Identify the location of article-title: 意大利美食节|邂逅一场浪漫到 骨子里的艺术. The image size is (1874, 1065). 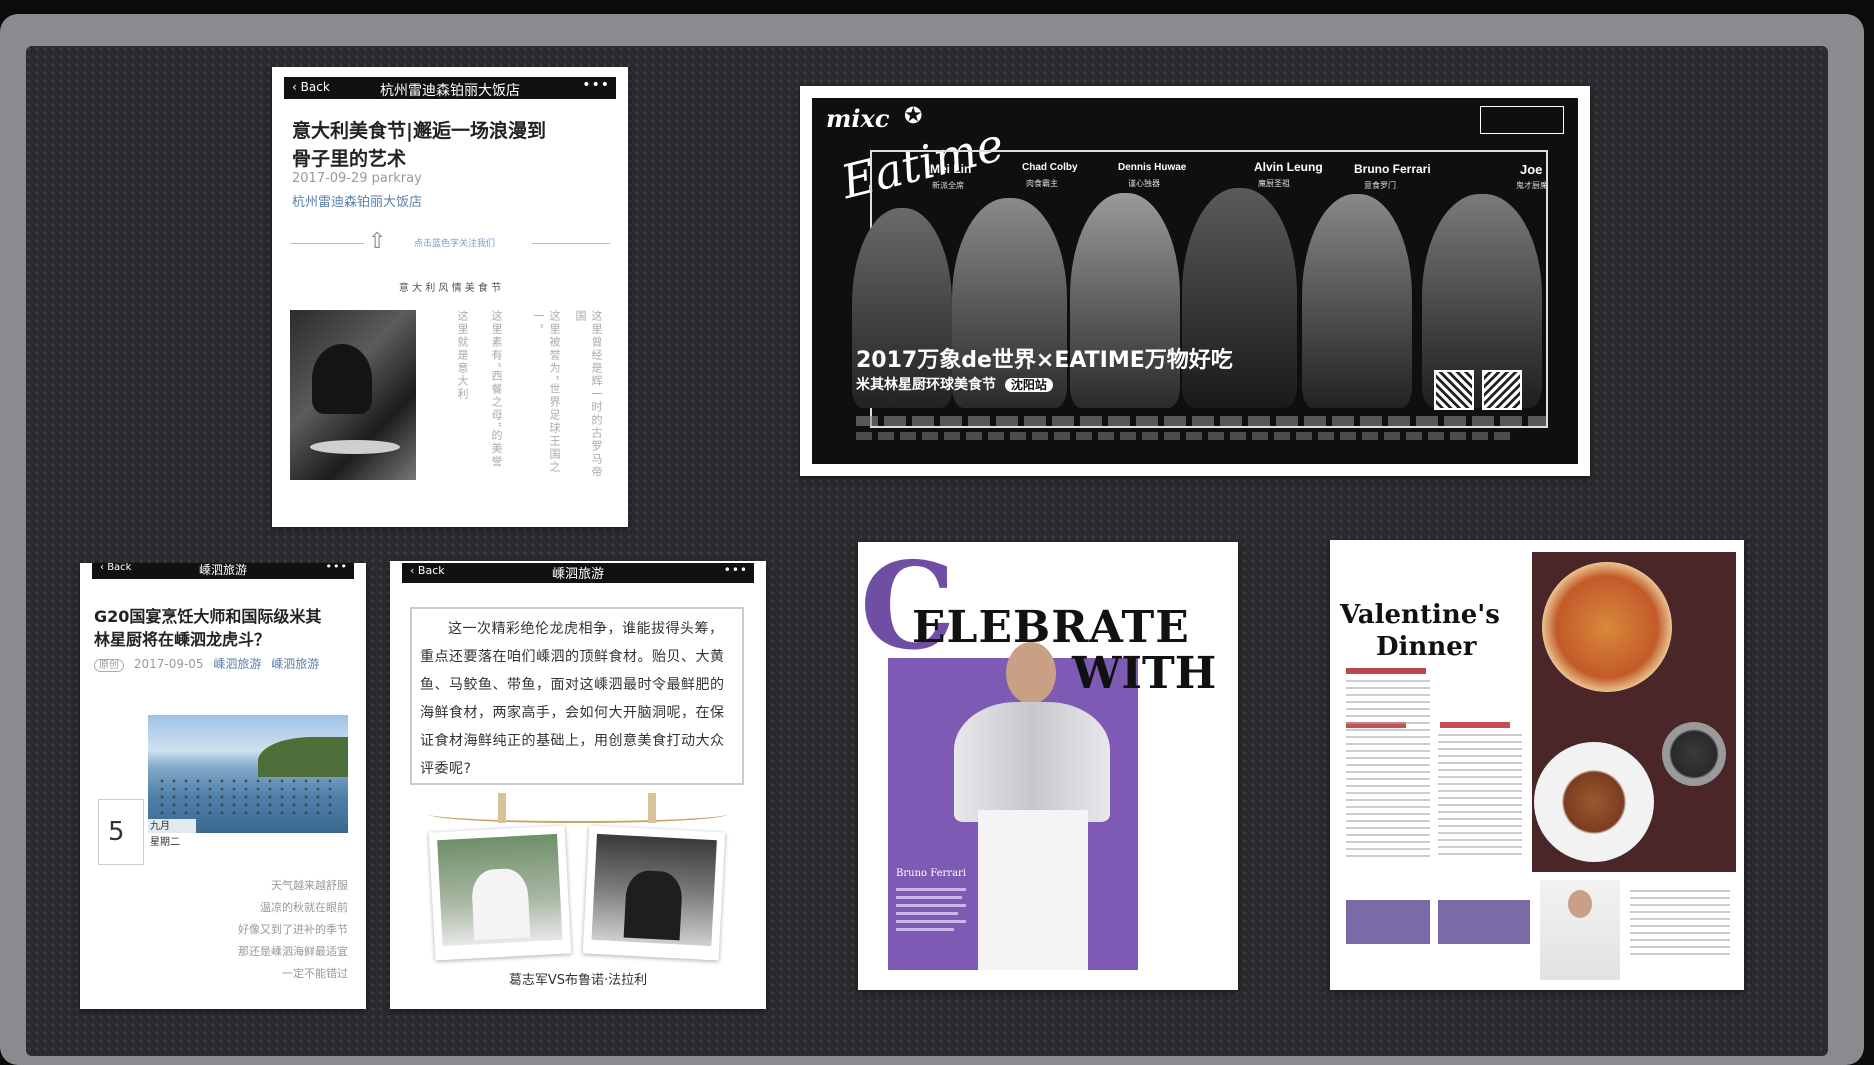
(419, 145).